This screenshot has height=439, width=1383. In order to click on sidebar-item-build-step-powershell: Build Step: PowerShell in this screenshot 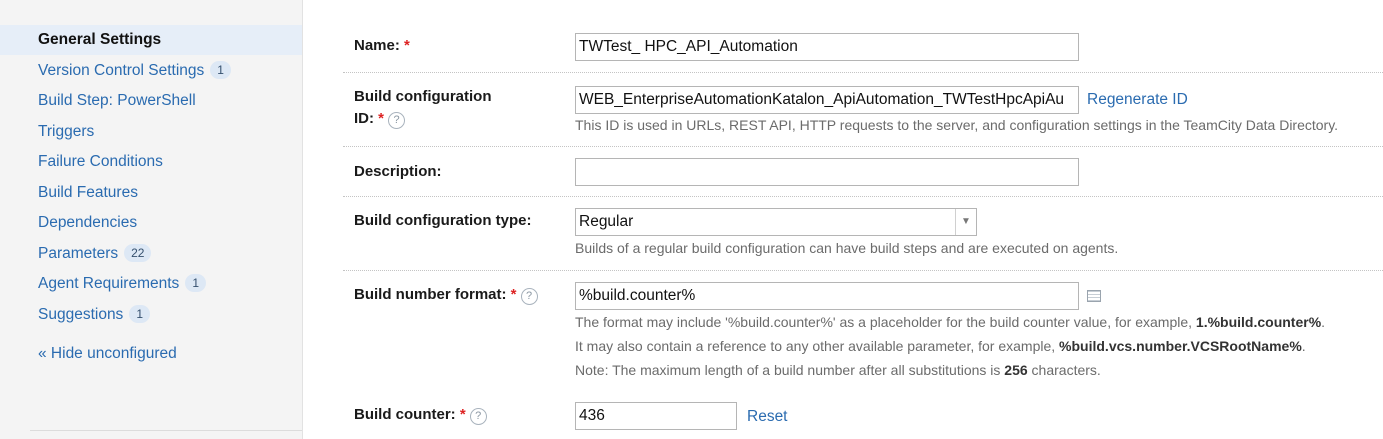, I will do `click(151, 101)`.